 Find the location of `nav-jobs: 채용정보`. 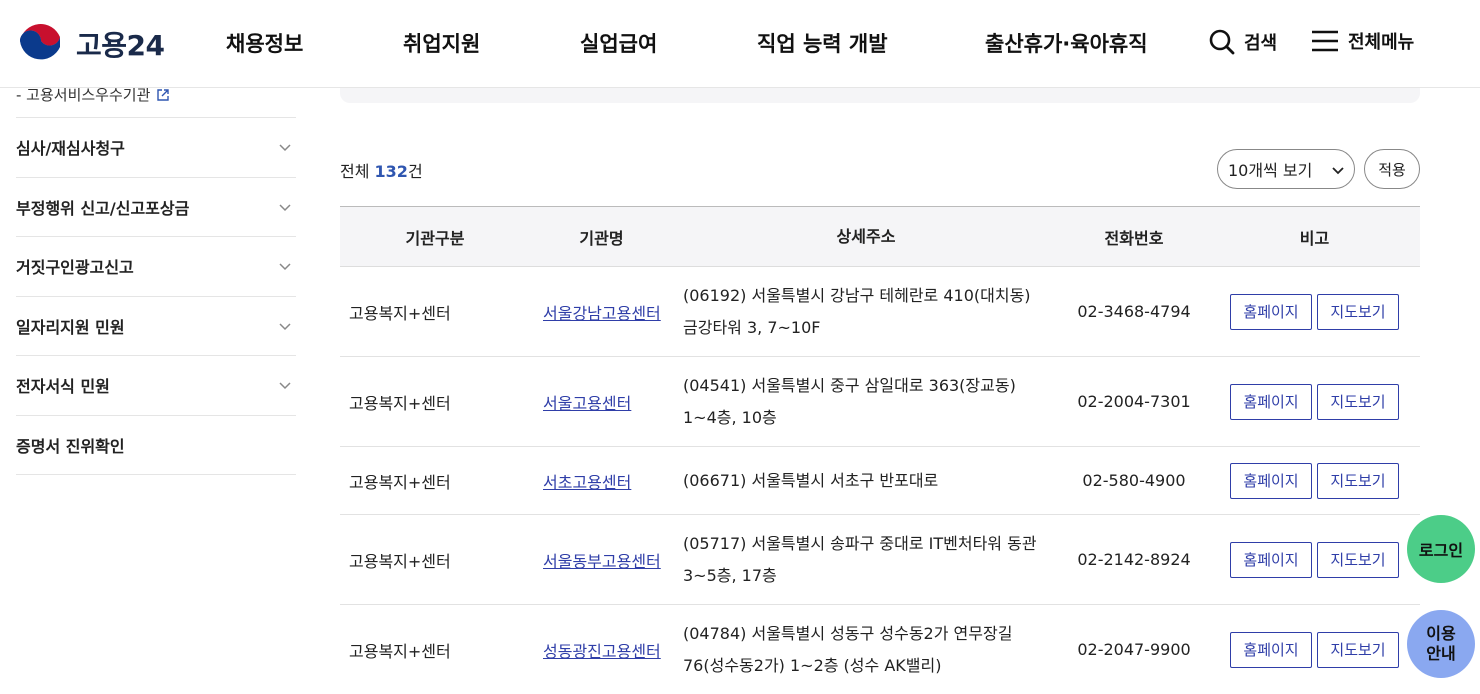

nav-jobs: 채용정보 is located at coordinates (264, 43).